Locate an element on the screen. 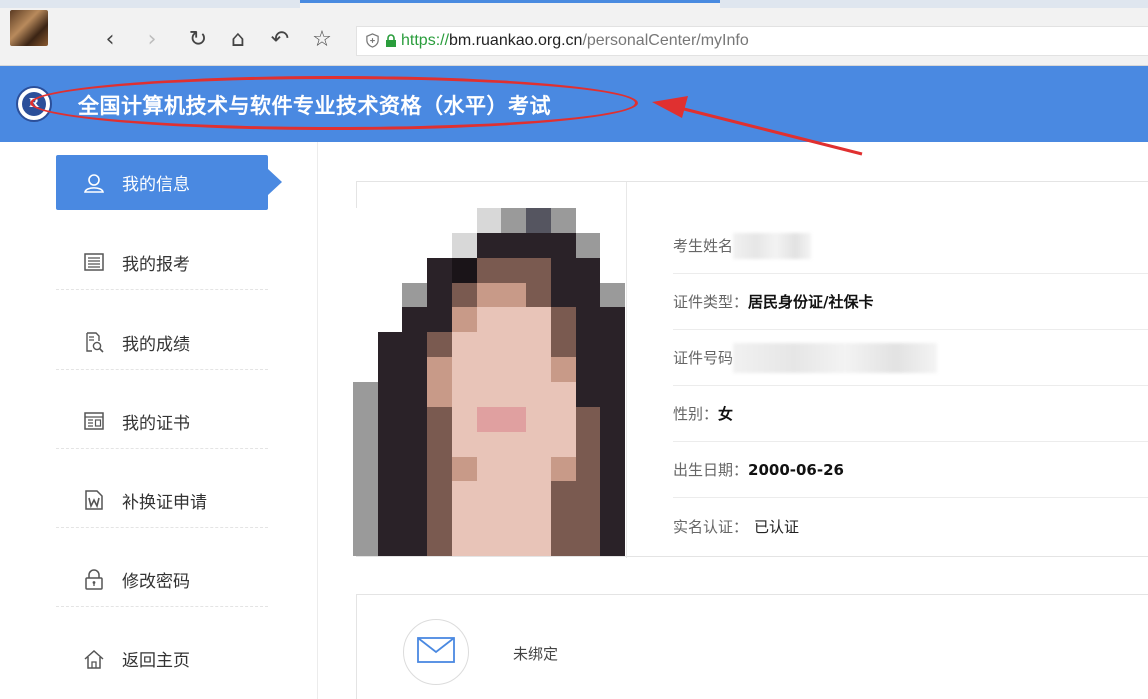  url-host: bm.ruankao.org.cn is located at coordinates (516, 40).